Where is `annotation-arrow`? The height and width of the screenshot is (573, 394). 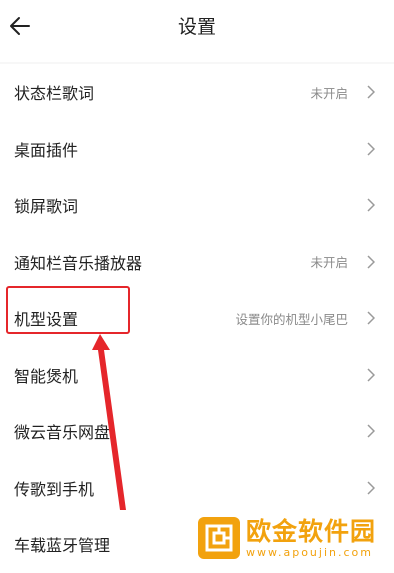
annotation-arrow is located at coordinates (109, 422).